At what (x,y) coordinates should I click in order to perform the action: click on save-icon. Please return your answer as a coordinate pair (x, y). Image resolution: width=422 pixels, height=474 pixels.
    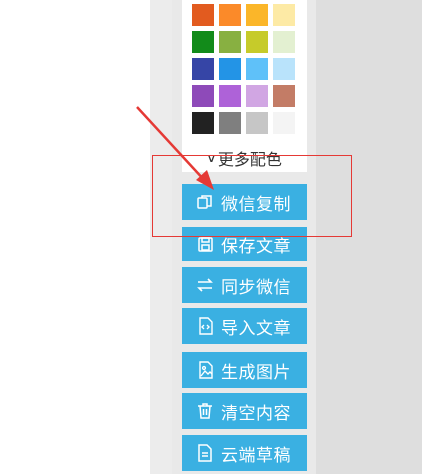
    Looking at the image, I should click on (205, 244).